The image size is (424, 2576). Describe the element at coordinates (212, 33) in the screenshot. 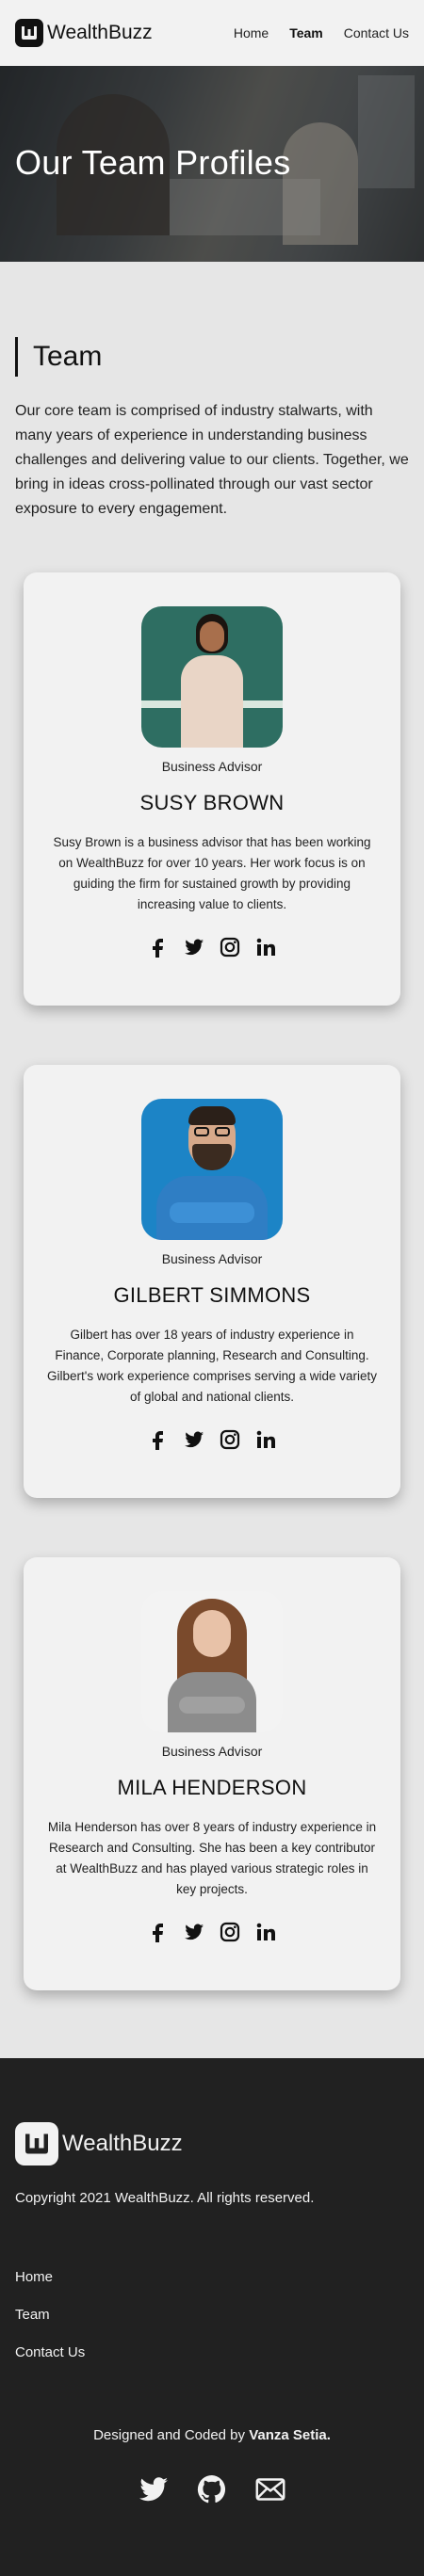

I see `top-navbar: WealthBuzz Home Team Contact Us` at that location.